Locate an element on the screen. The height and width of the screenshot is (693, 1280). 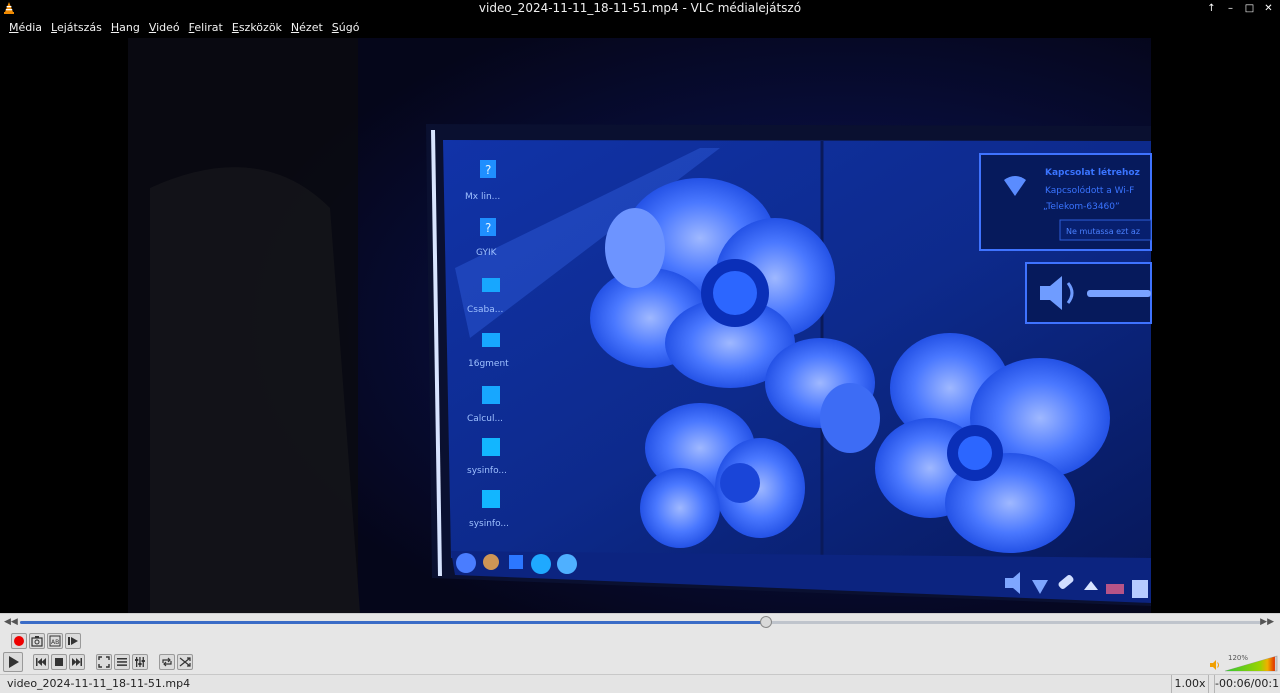
playlist-icon is located at coordinates (122, 662).